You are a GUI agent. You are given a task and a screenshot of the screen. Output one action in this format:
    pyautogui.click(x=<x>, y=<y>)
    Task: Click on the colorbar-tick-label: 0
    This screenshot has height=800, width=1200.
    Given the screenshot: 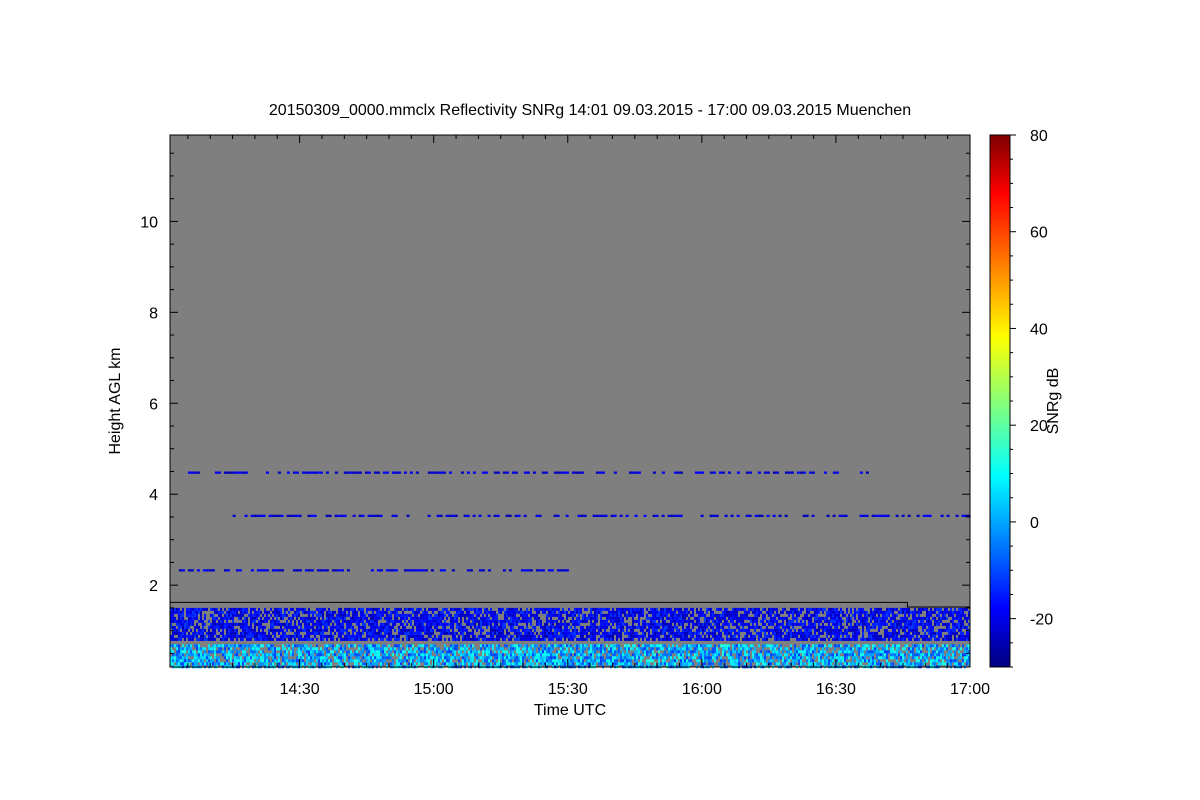 What is the action you would take?
    pyautogui.click(x=1034, y=523)
    